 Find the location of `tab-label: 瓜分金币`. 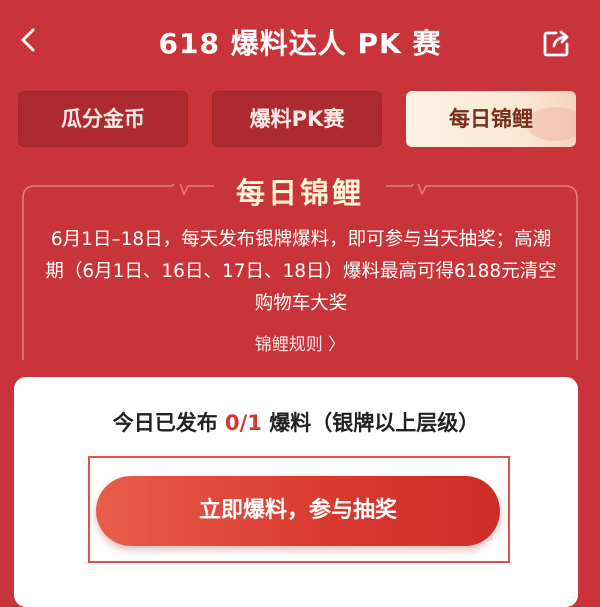

tab-label: 瓜分金币 is located at coordinates (103, 119).